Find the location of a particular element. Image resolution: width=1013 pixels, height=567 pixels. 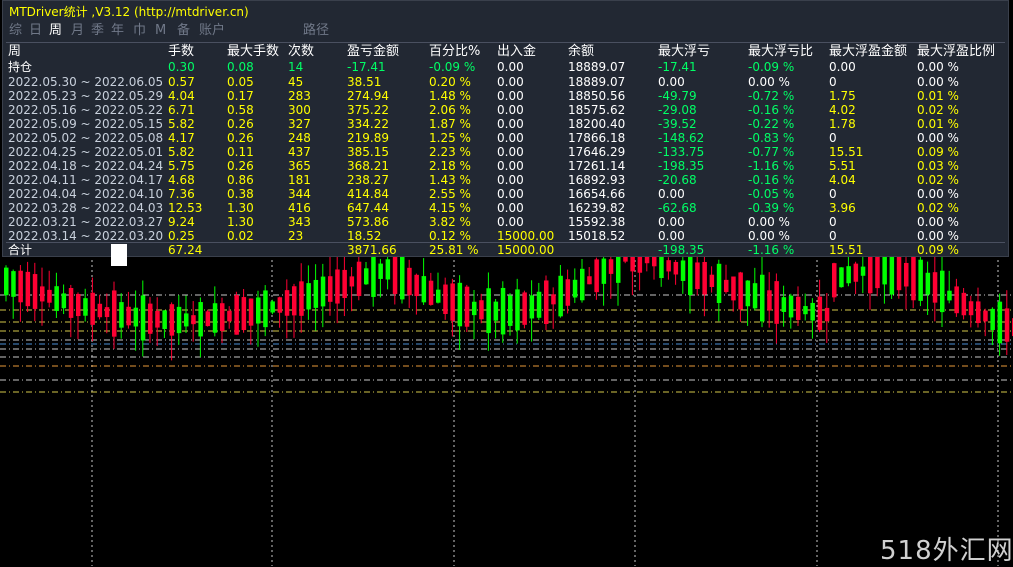

tab-1: 日 is located at coordinates (35, 31).